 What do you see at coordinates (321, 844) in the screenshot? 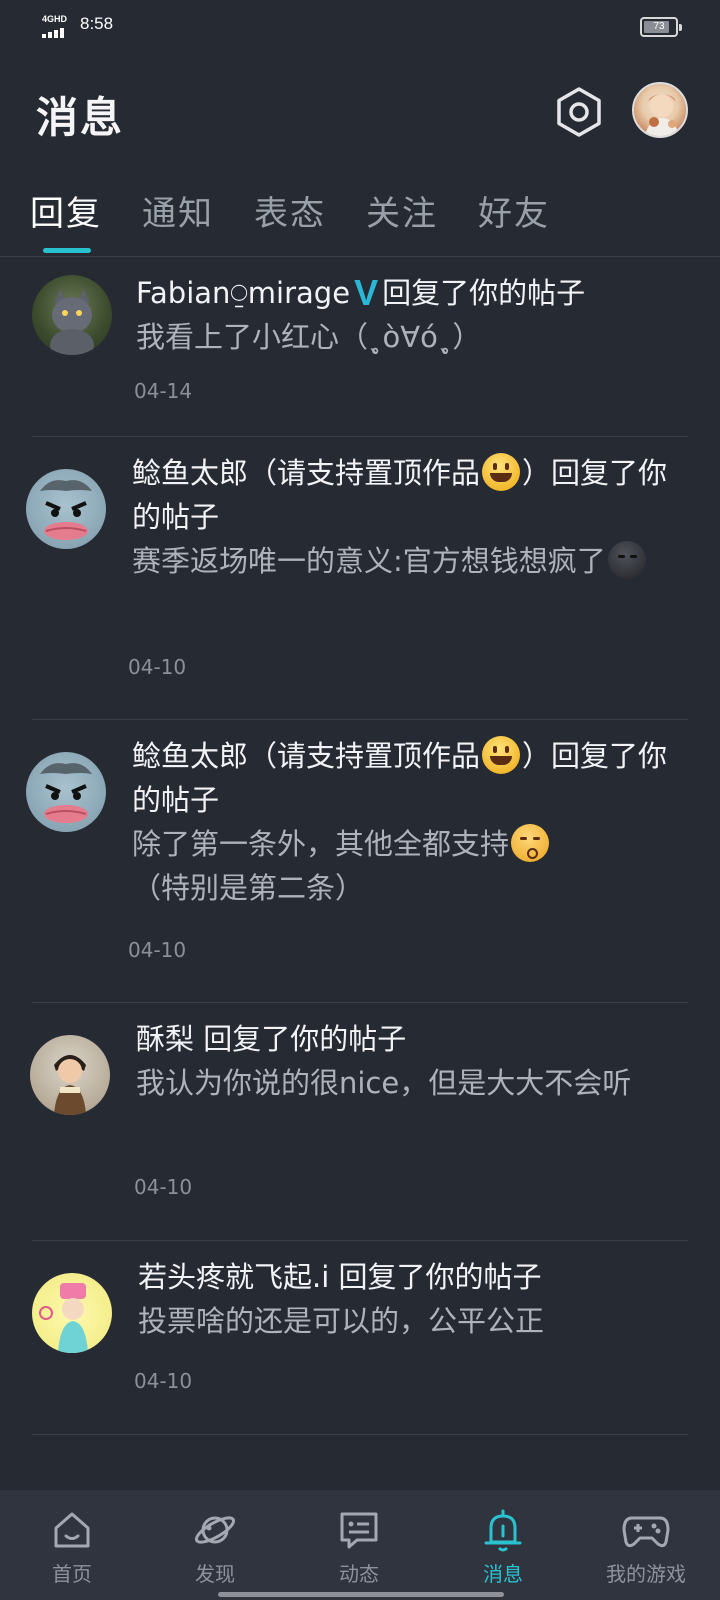
I see `reply-text-body: 除了第一条外，其他全都支持` at bounding box center [321, 844].